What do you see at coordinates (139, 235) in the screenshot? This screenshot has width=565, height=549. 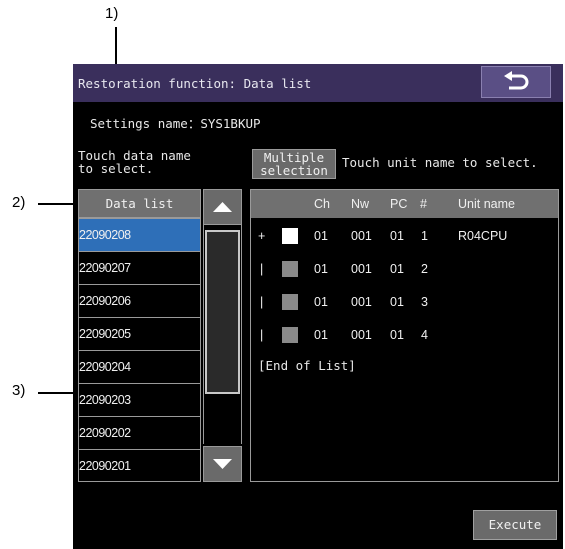 I see `list-item: 22090208` at bounding box center [139, 235].